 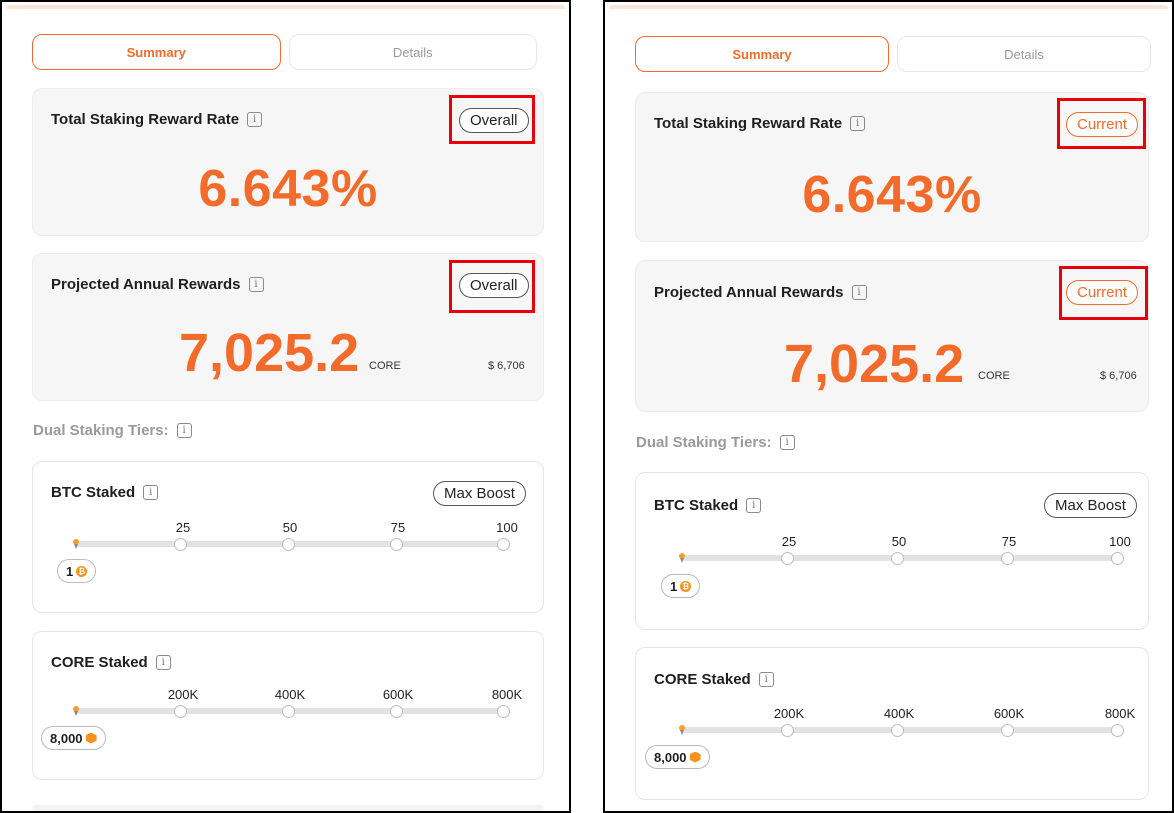 What do you see at coordinates (82, 571) in the screenshot?
I see `btc-coin-icon: ₿` at bounding box center [82, 571].